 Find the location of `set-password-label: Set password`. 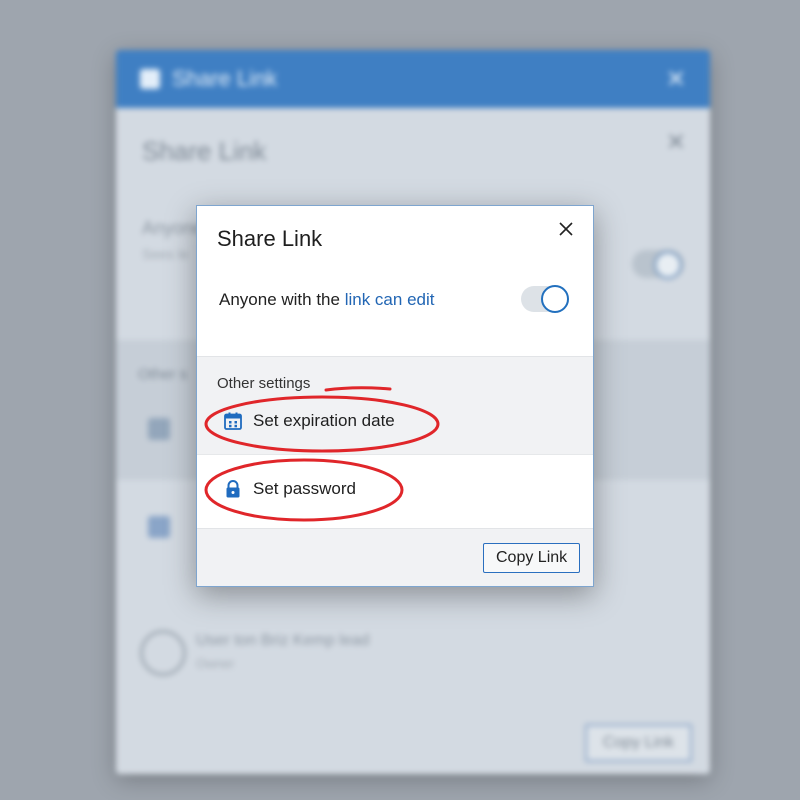

set-password-label: Set password is located at coordinates (304, 488).